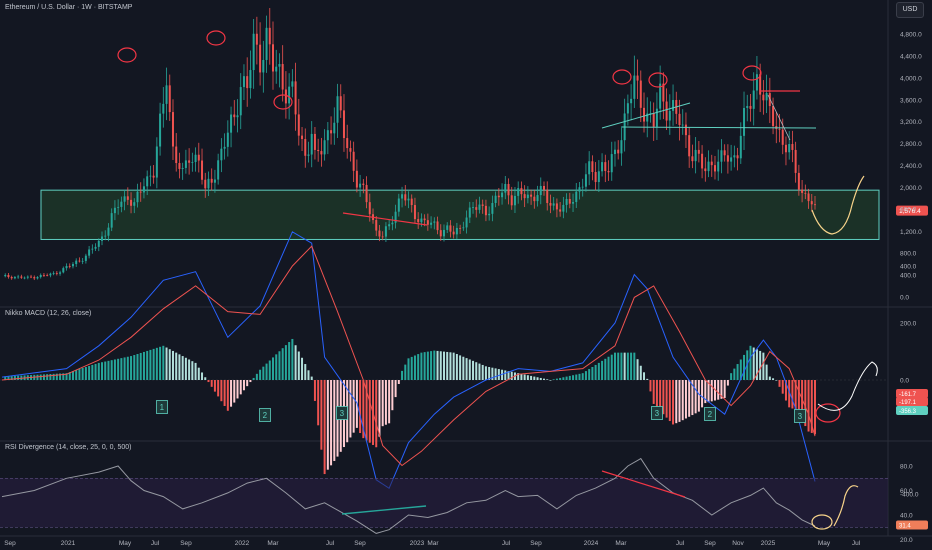 The height and width of the screenshot is (550, 932). Describe the element at coordinates (912, 401) in the screenshot. I see `macd-value-badge: -197.1` at that location.